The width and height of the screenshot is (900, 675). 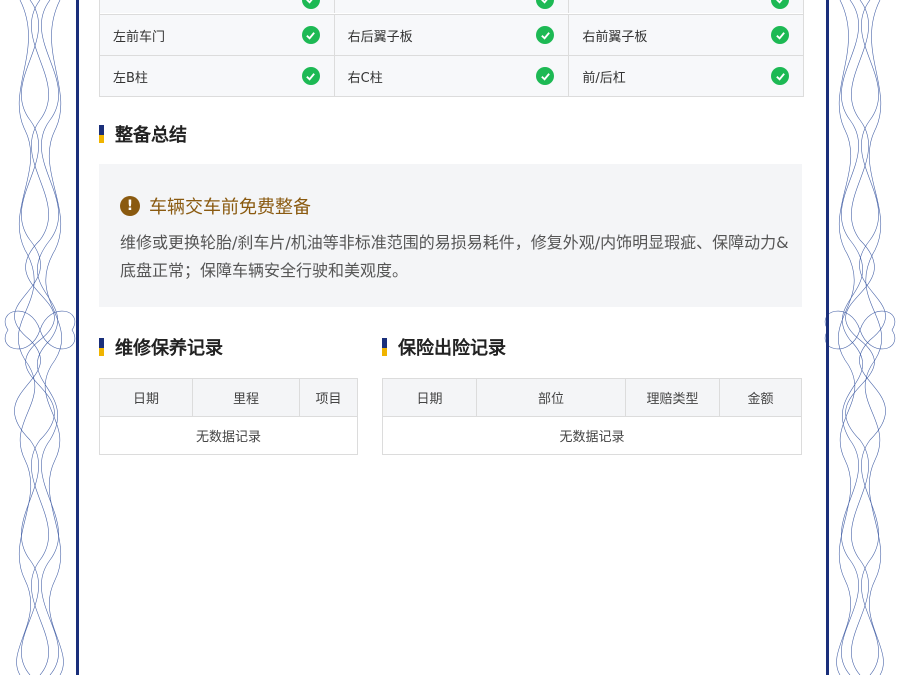 I want to click on inspection-grid: 左前车门 右后翼子板 右前翼子板 左B柱 右C柱 前/后杠, so click(x=451, y=48).